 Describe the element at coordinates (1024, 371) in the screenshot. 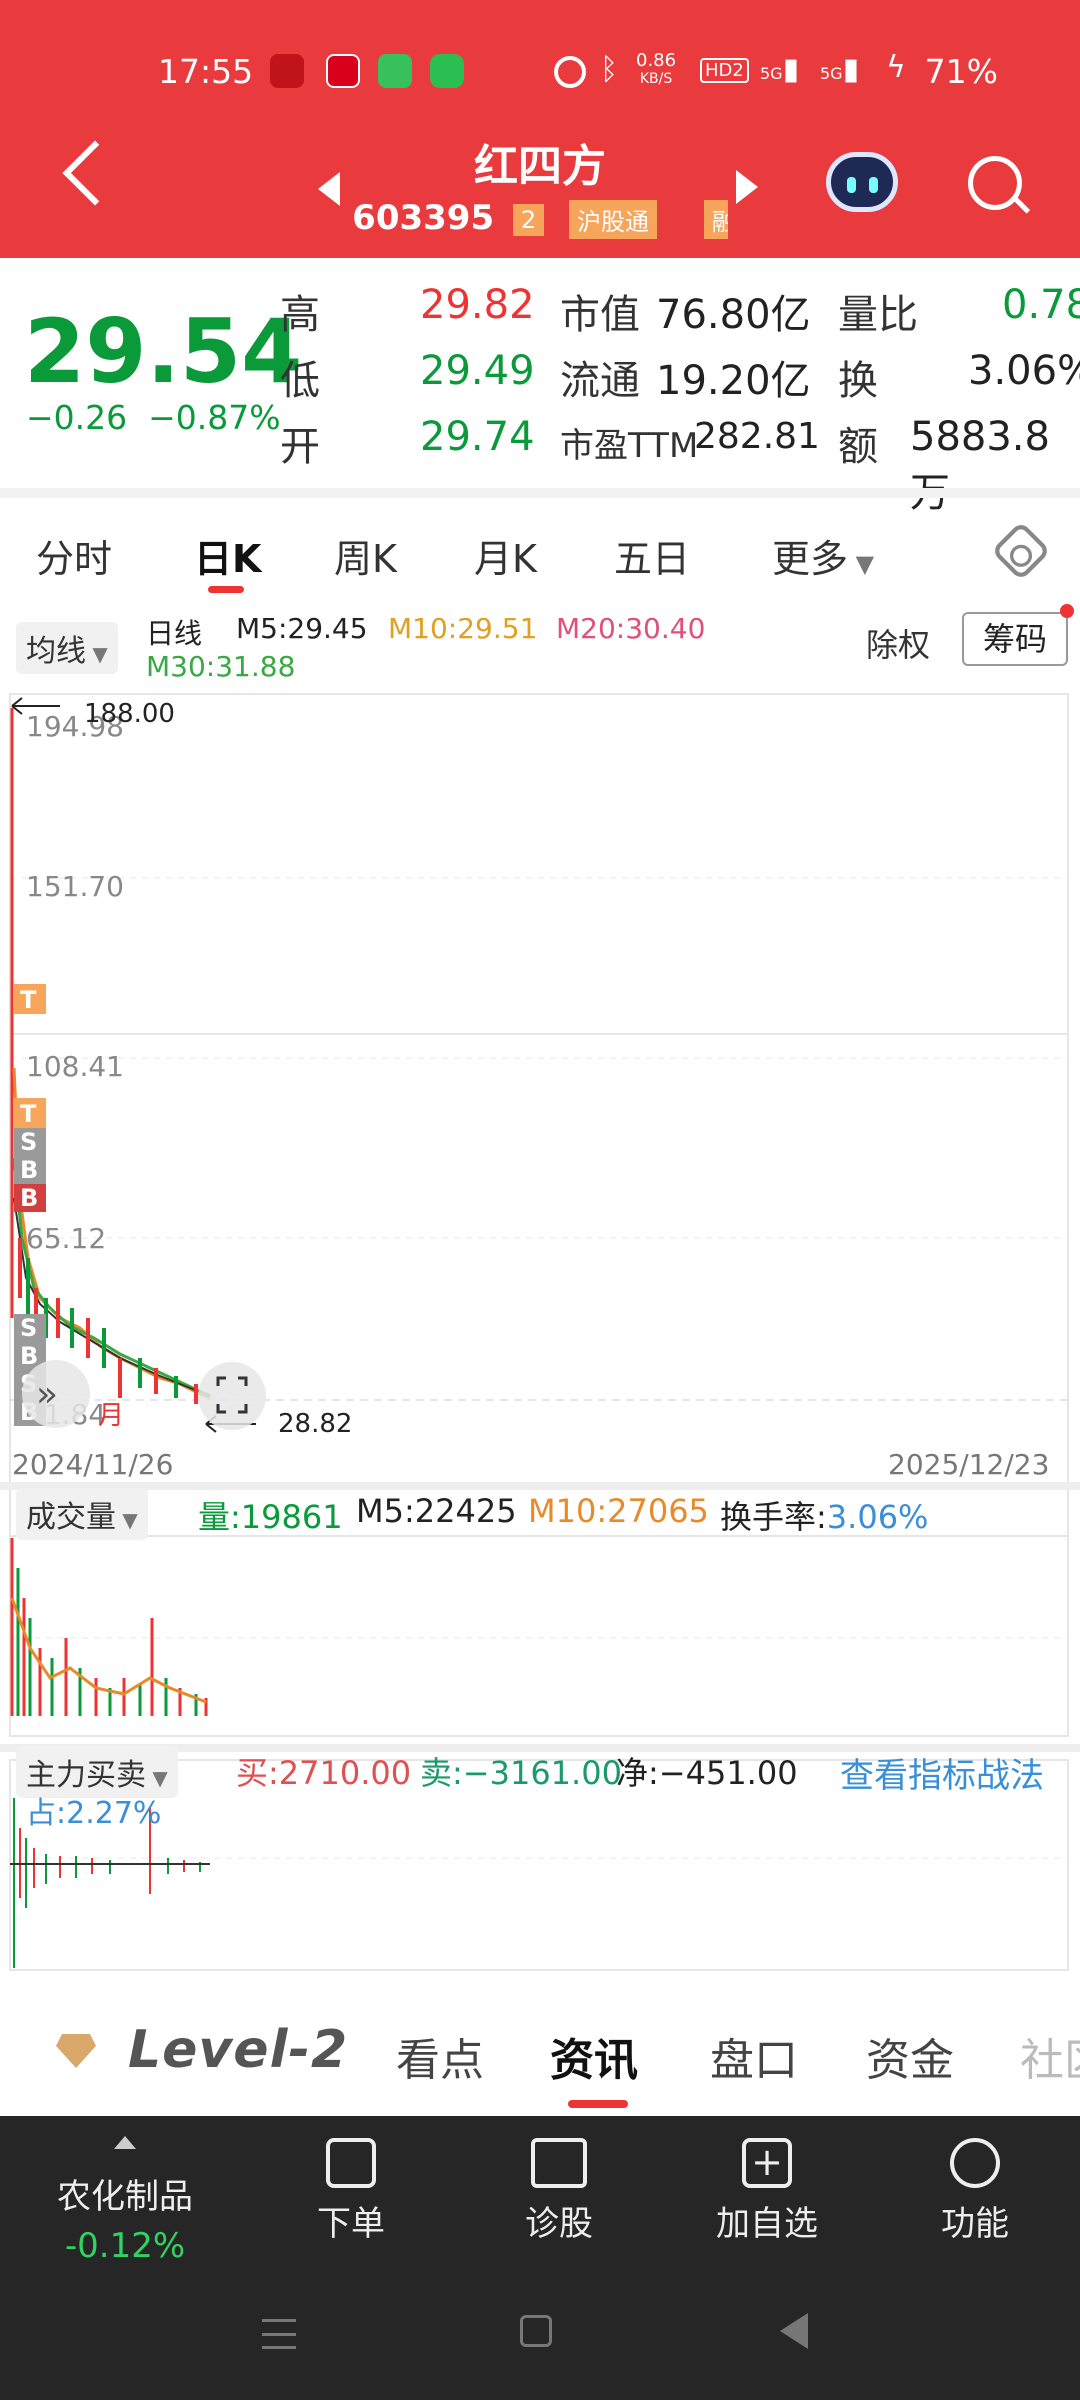

I see `turnover-value: 3.06%` at that location.